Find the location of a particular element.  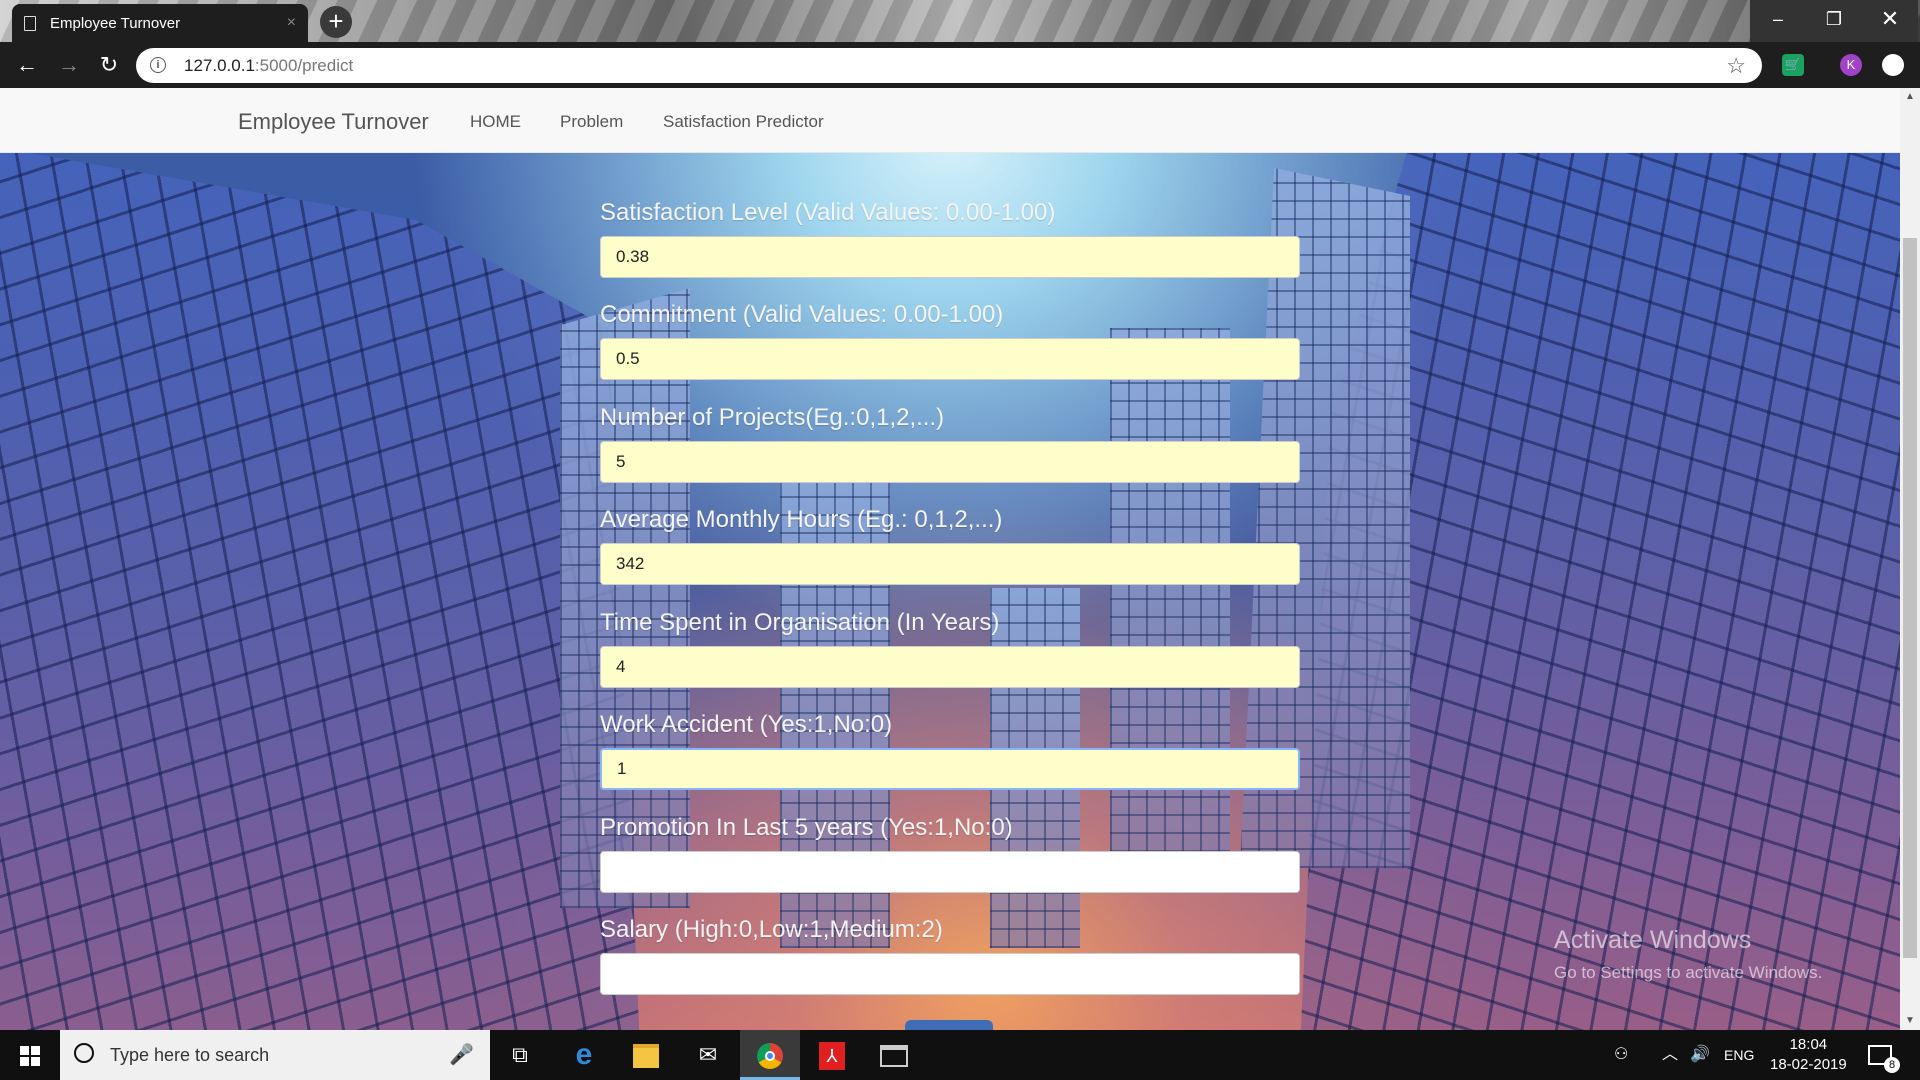

field-label: Average Monthly Hours (Eg.: 0,1,2,...) is located at coordinates (801, 519).